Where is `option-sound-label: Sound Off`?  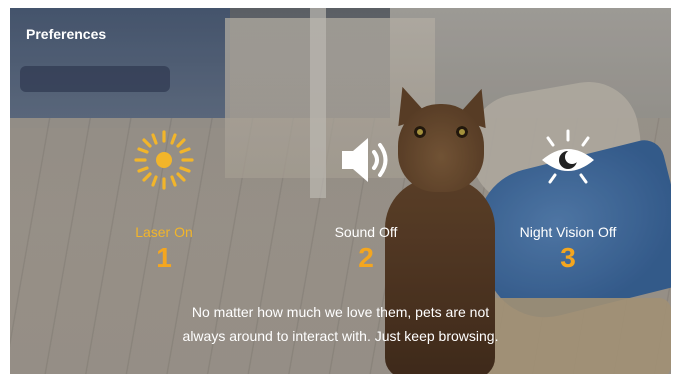 option-sound-label: Sound Off is located at coordinates (366, 232).